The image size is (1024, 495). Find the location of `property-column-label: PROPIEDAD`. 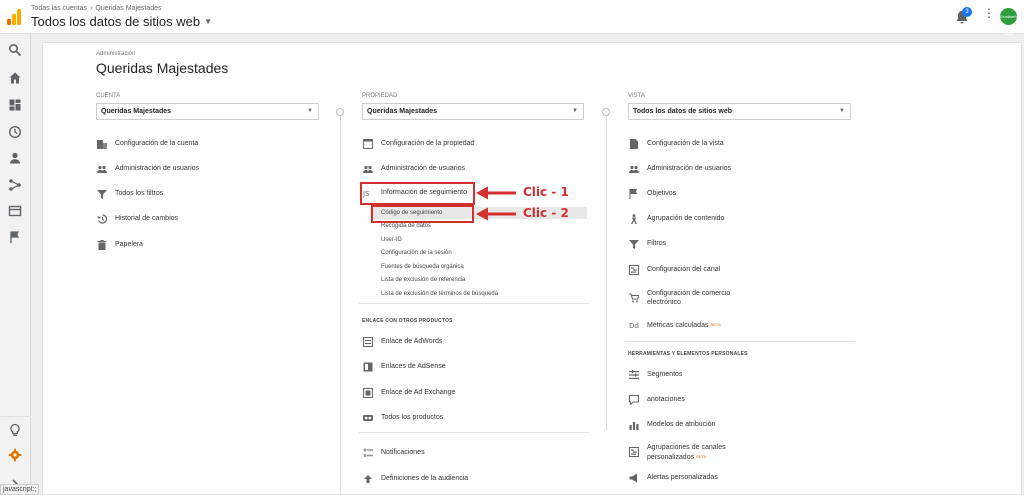

property-column-label: PROPIEDAD is located at coordinates (380, 96).